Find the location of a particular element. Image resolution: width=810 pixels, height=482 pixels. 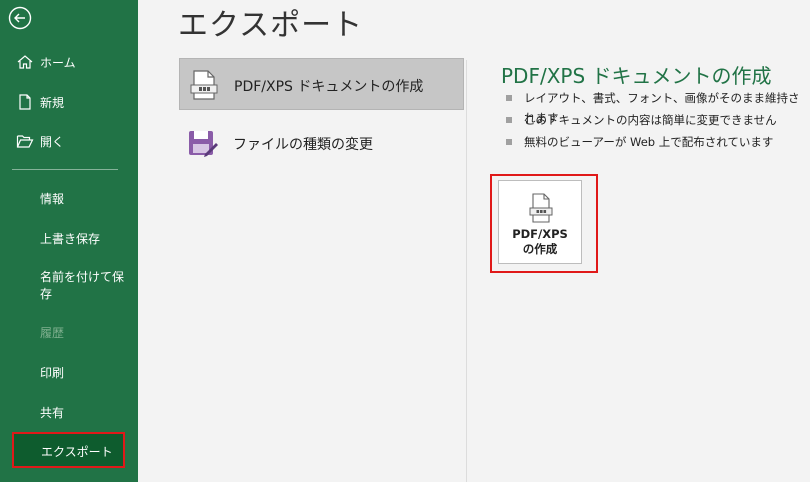

list-item: レイアウト、書式、フォント、画像がそのまま維持されます is located at coordinates (658, 106).